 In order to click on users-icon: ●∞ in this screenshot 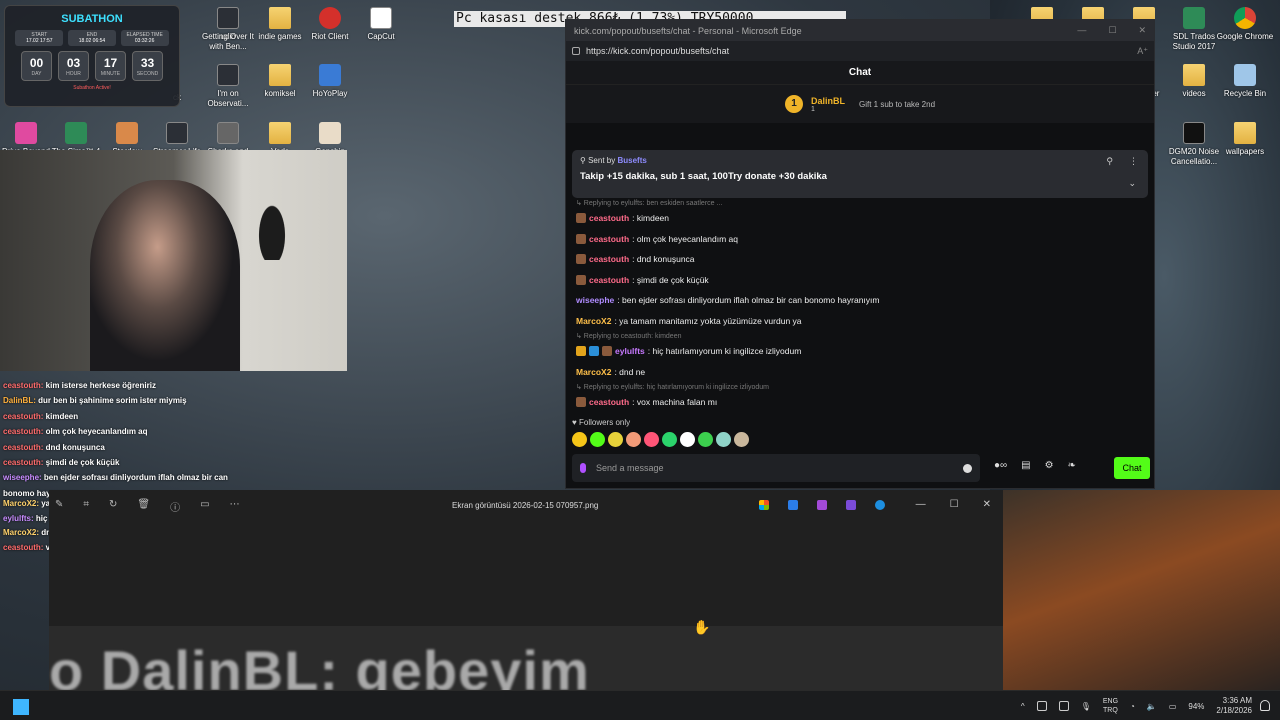, I will do `click(1000, 465)`.